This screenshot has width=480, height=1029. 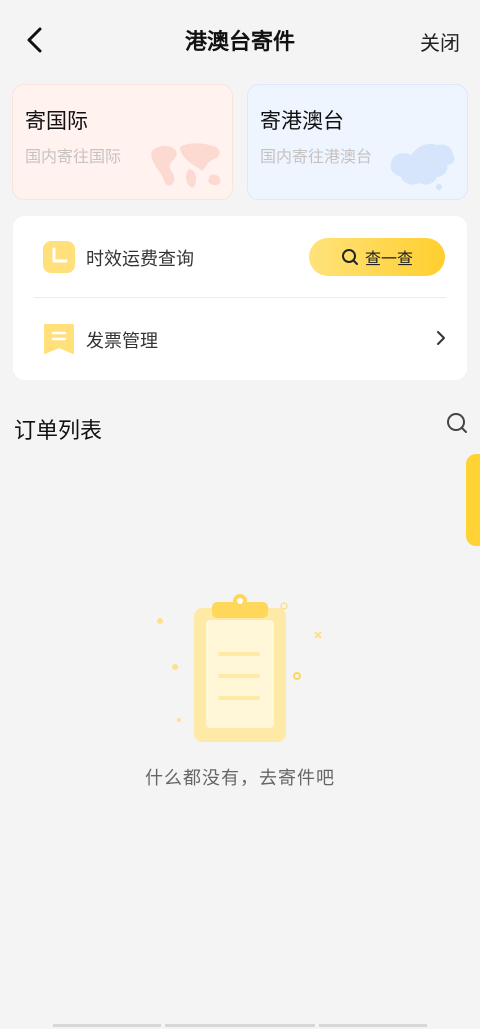 What do you see at coordinates (357, 142) in the screenshot?
I see `send-hk-macau-taiwan-card: 寄港澳台 国内寄往港澳台` at bounding box center [357, 142].